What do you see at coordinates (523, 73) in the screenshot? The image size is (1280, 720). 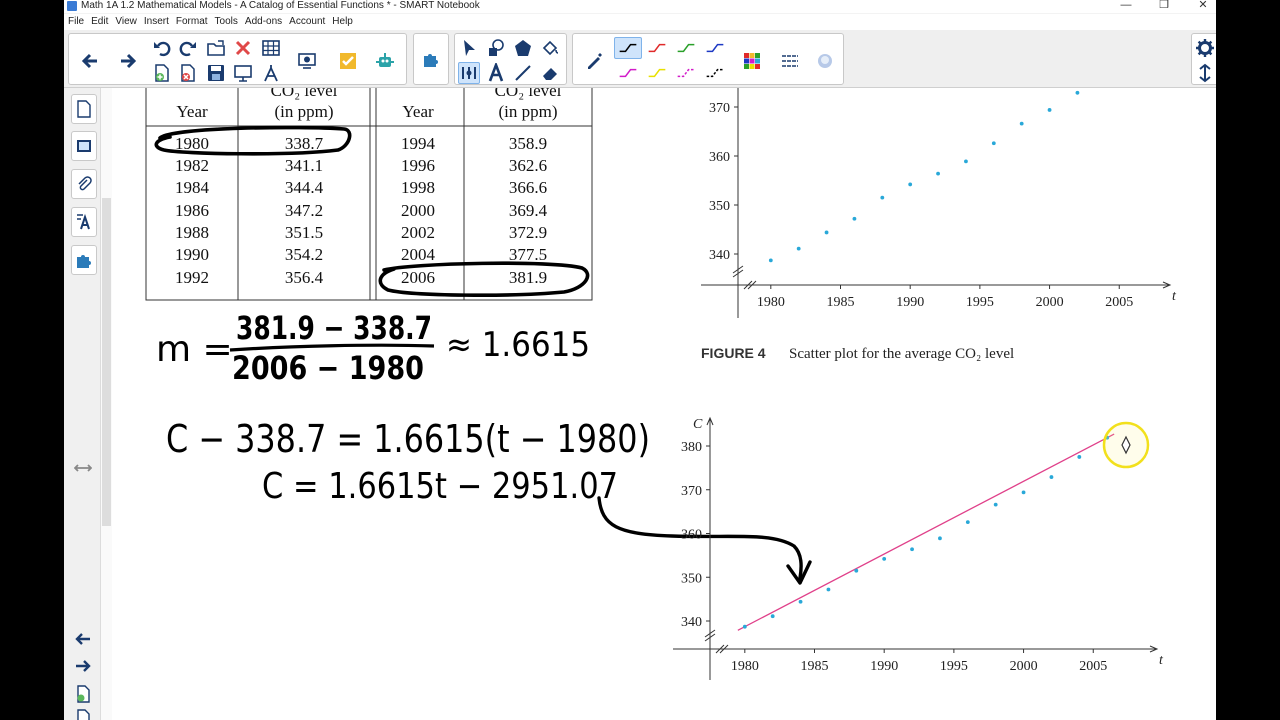 I see `line-tool` at bounding box center [523, 73].